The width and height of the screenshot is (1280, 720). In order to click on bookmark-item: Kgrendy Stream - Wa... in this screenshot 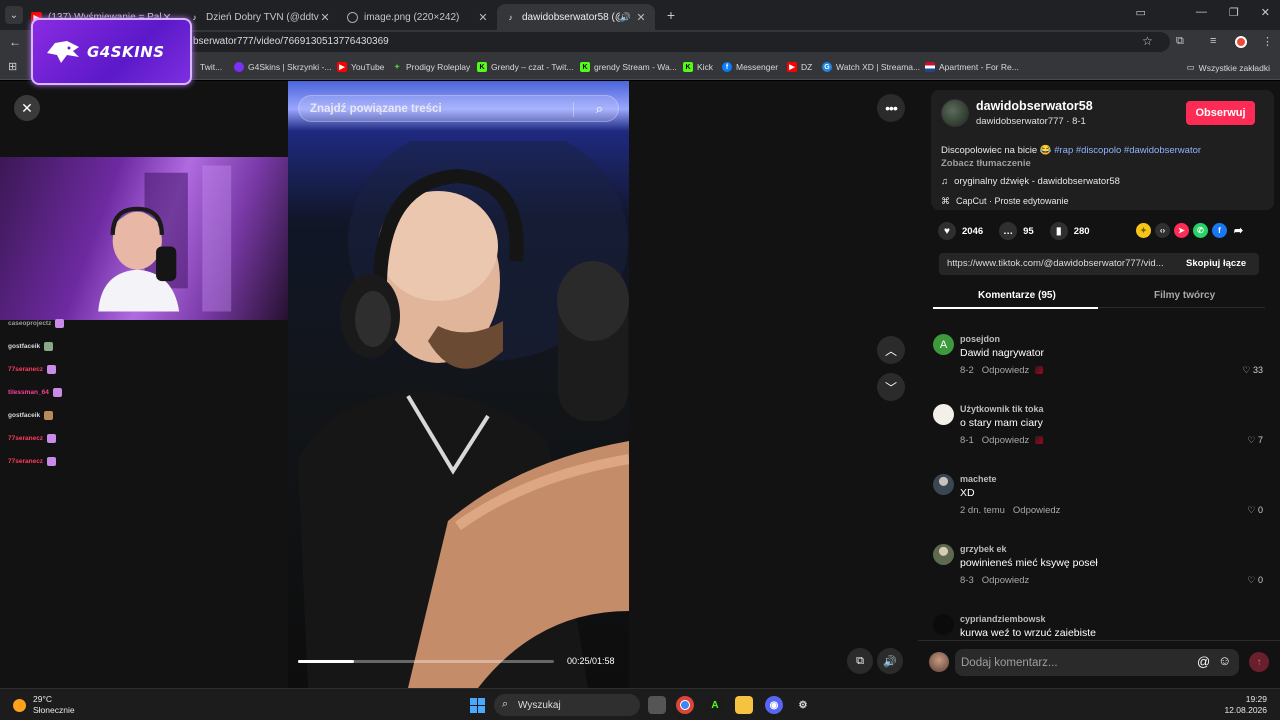, I will do `click(628, 67)`.